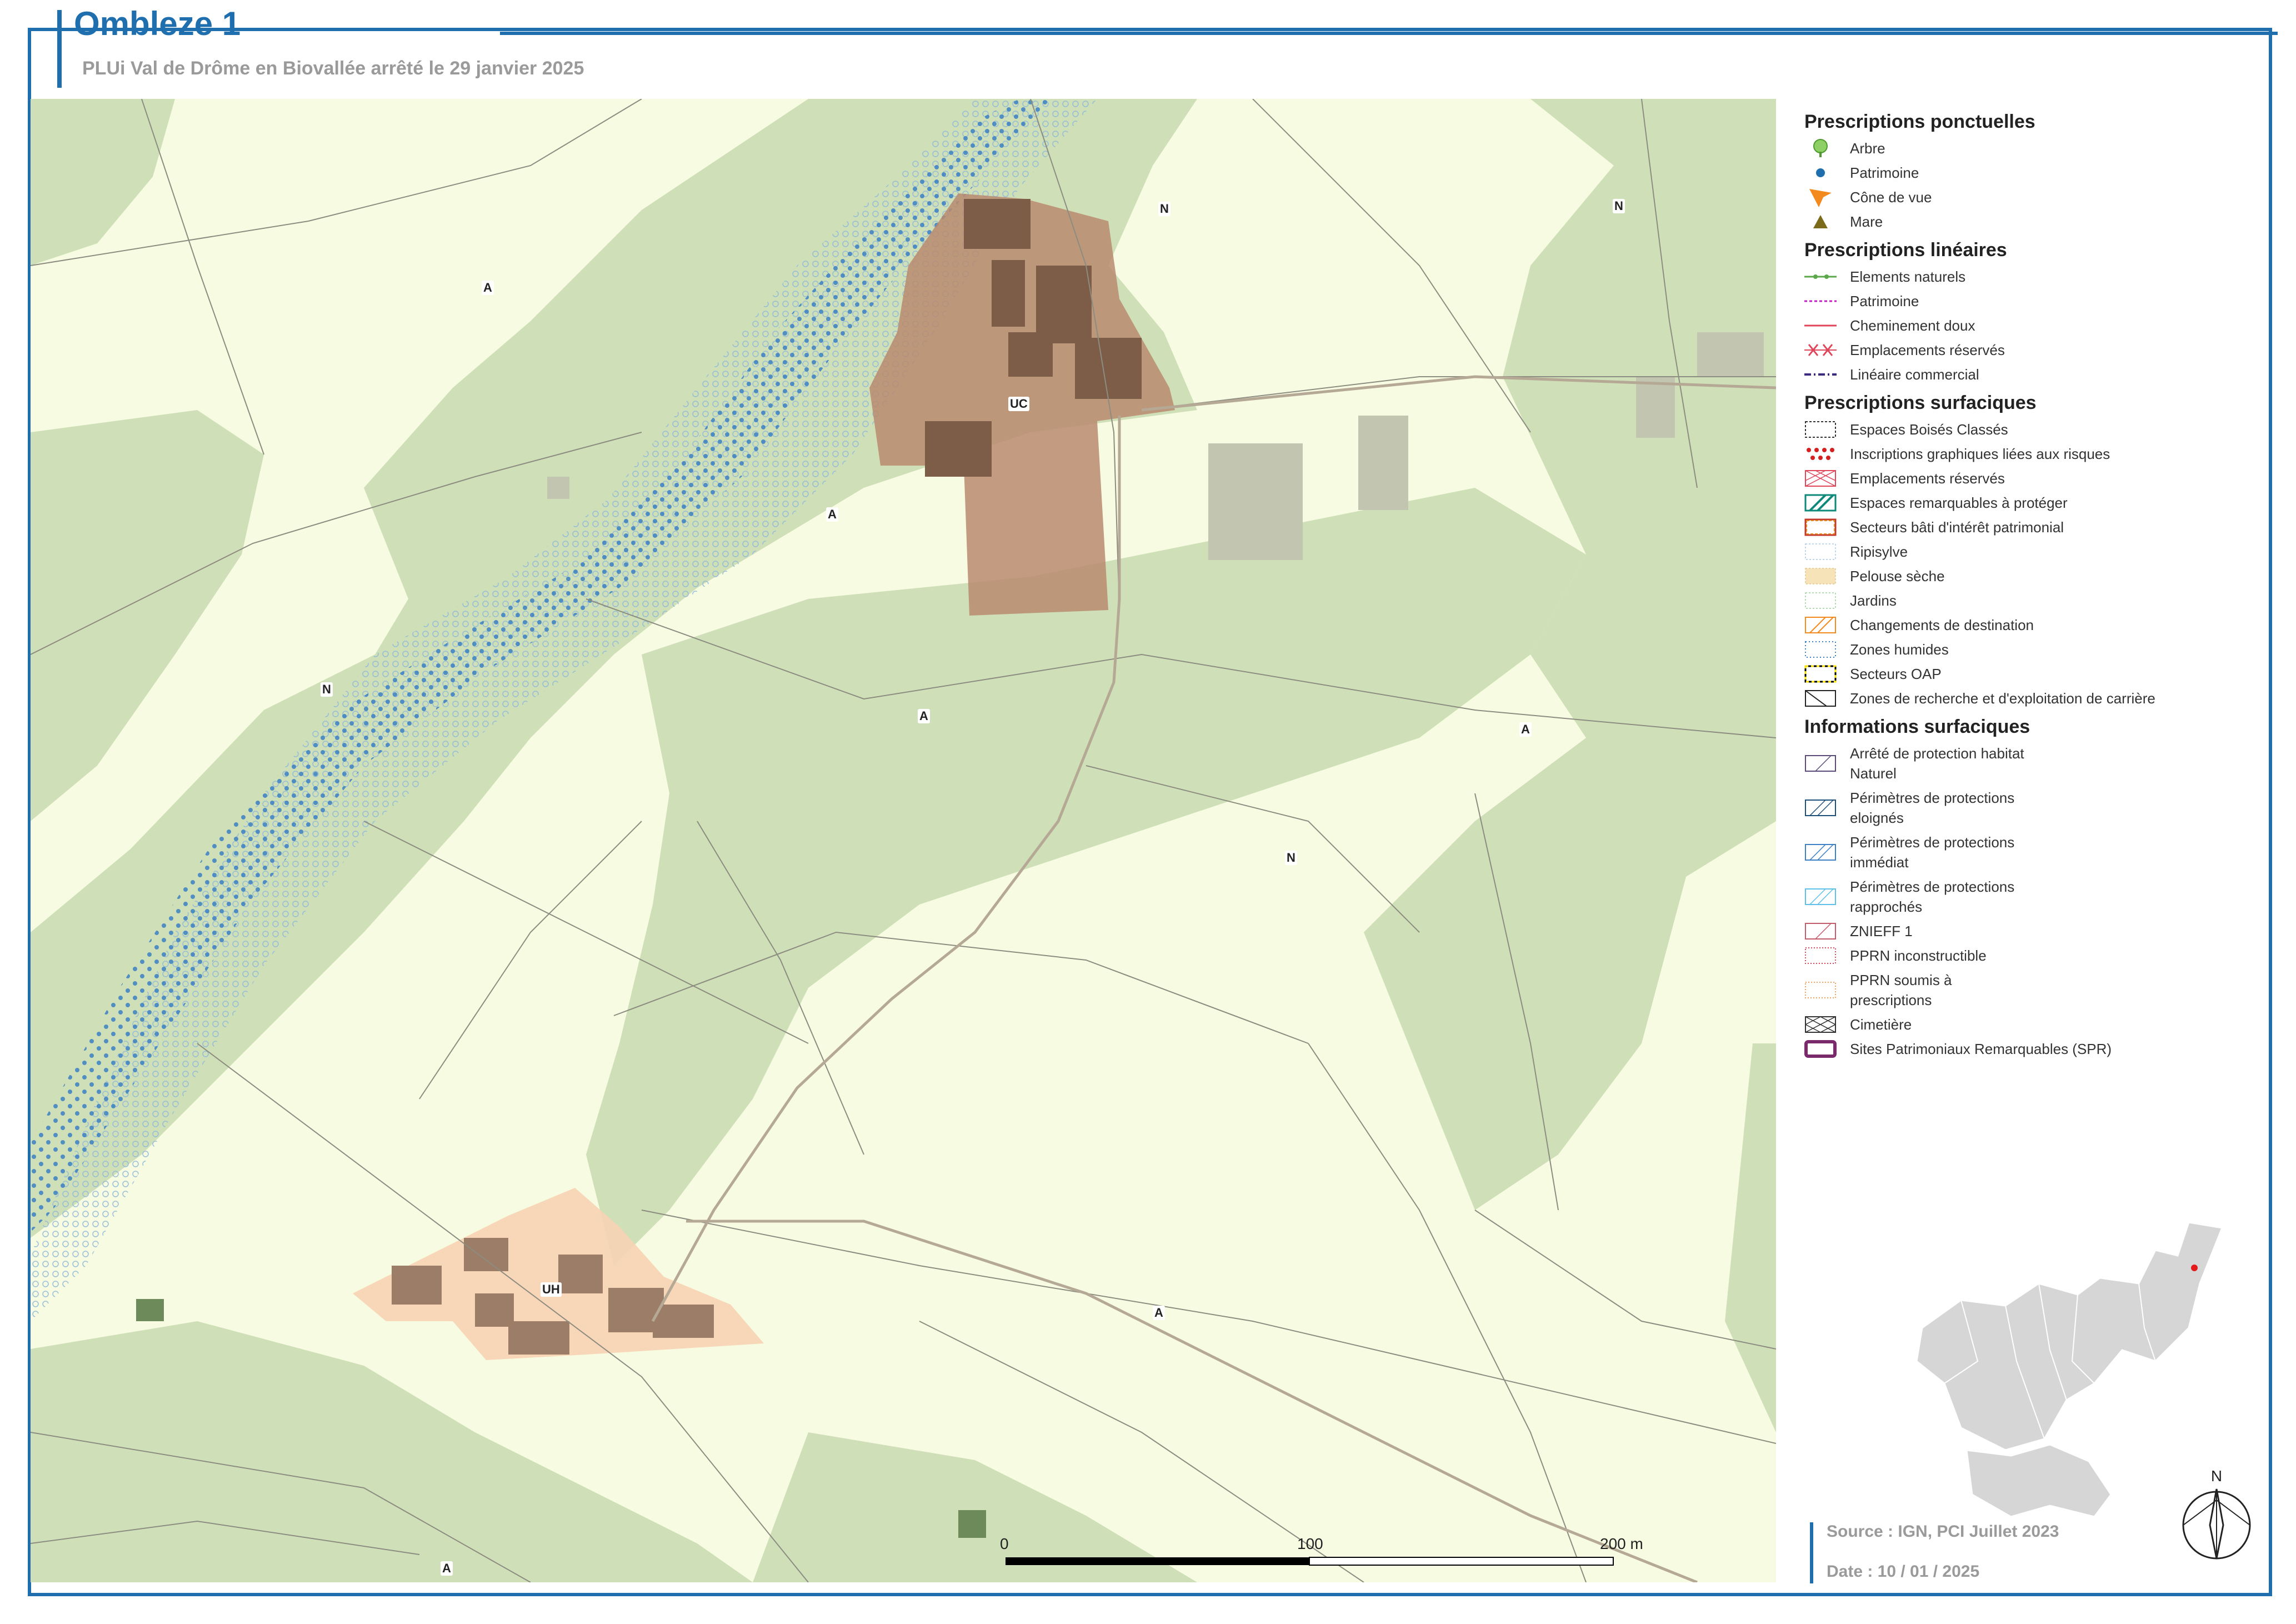 This screenshot has width=2296, height=1624. Describe the element at coordinates (59, 49) in the screenshot. I see `title-accent-bar` at that location.